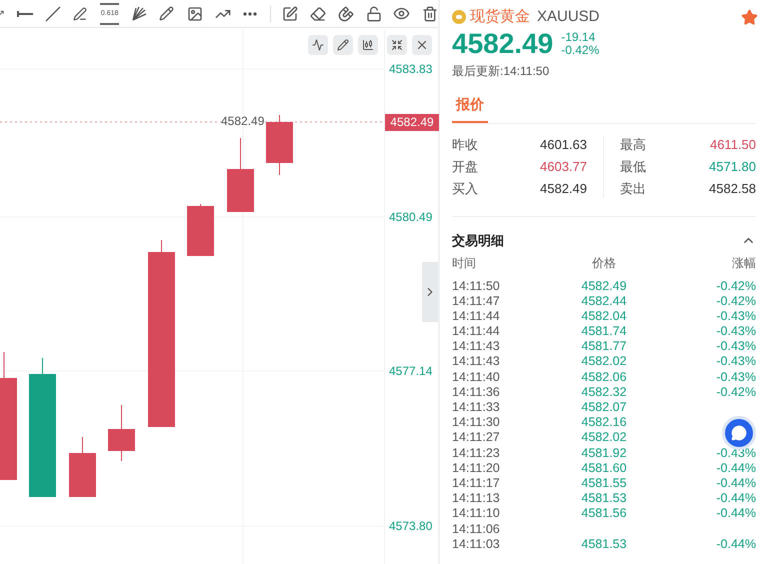 The width and height of the screenshot is (768, 564). Describe the element at coordinates (465, 189) in the screenshot. I see `stat-label: 买入` at that location.